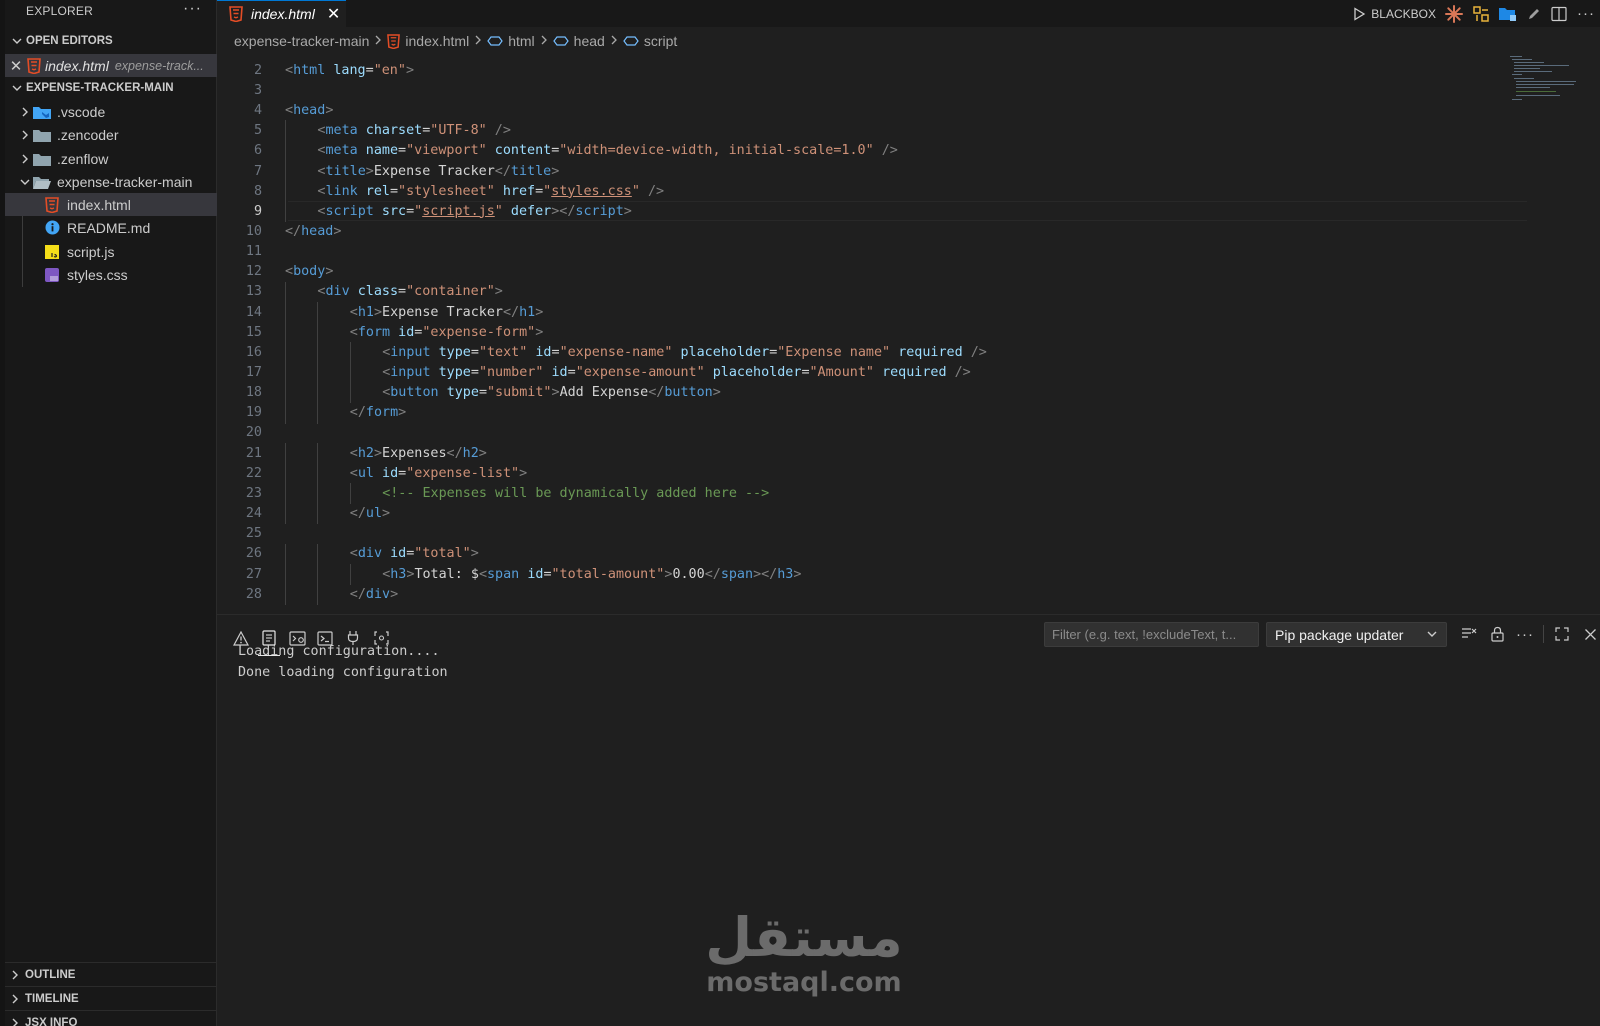 The height and width of the screenshot is (1026, 1600). Describe the element at coordinates (867, 332) in the screenshot. I see `code-line: 15 <form id="expense-form">` at that location.